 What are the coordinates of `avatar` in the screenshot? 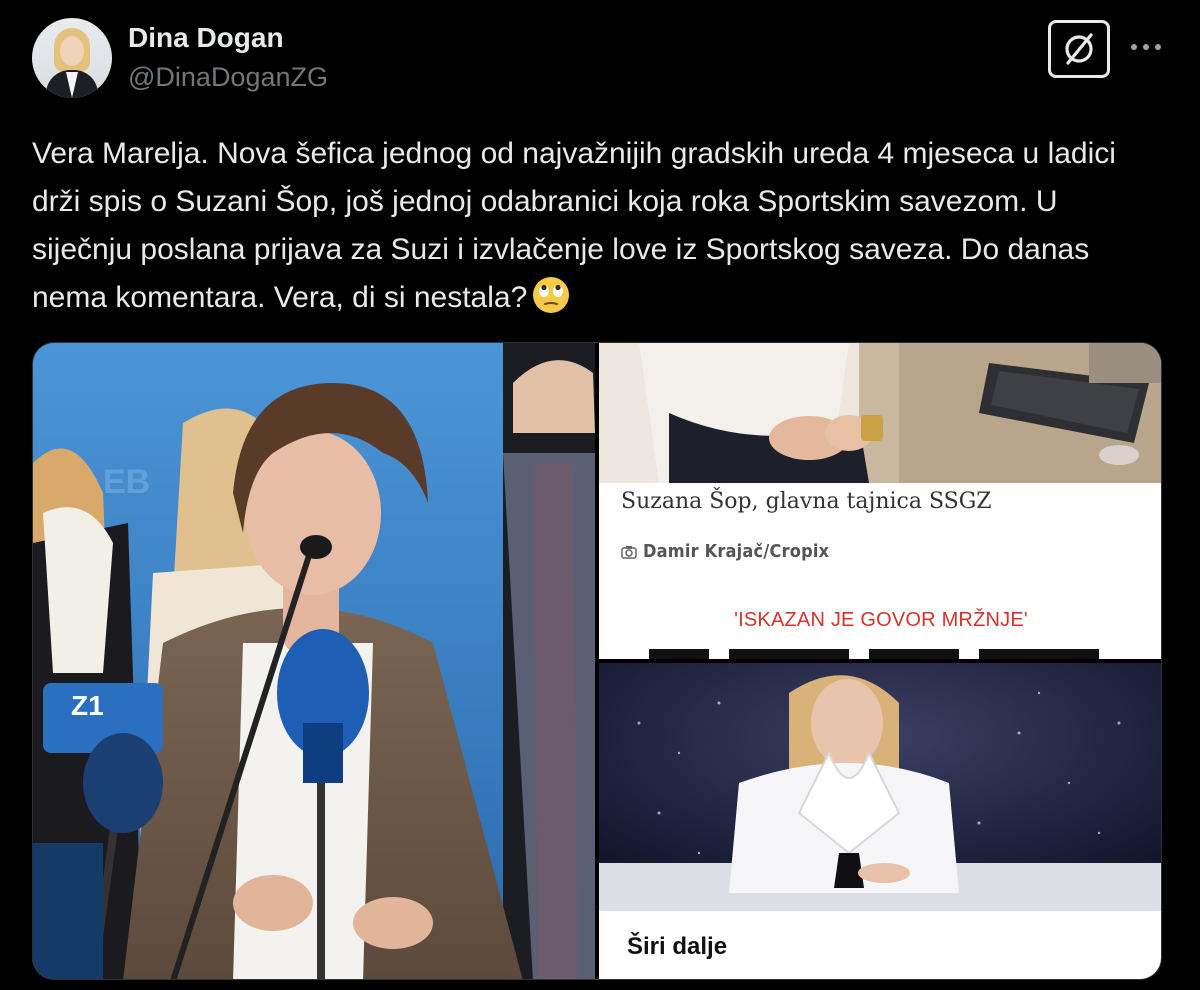 It's located at (72, 58).